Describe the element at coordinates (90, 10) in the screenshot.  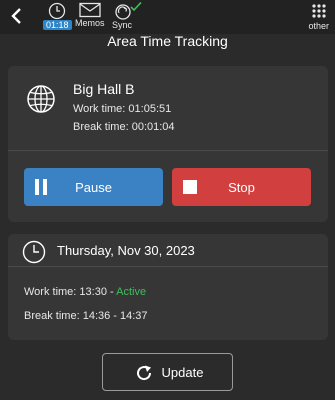
I see `envelope-icon` at that location.